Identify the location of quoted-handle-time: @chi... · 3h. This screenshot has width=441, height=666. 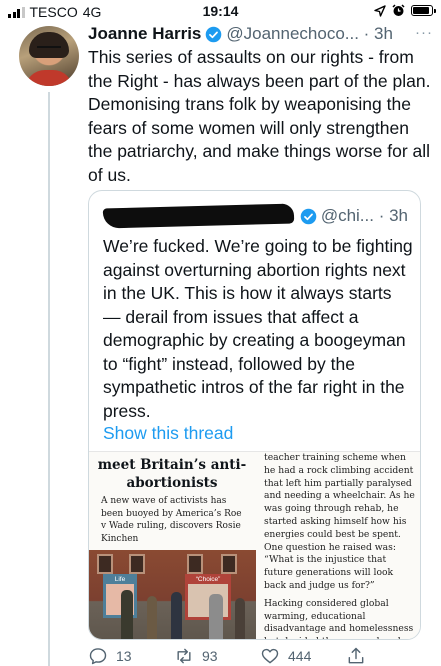
(364, 215).